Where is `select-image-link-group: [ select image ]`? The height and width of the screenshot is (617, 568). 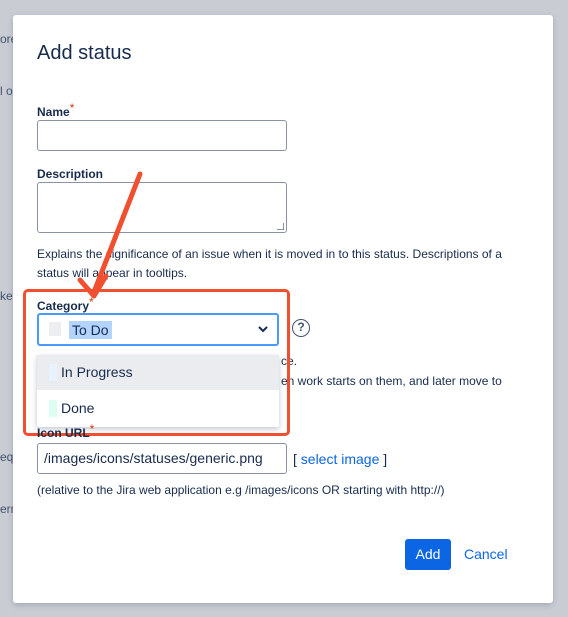
select-image-link-group: [ select image ] is located at coordinates (340, 459).